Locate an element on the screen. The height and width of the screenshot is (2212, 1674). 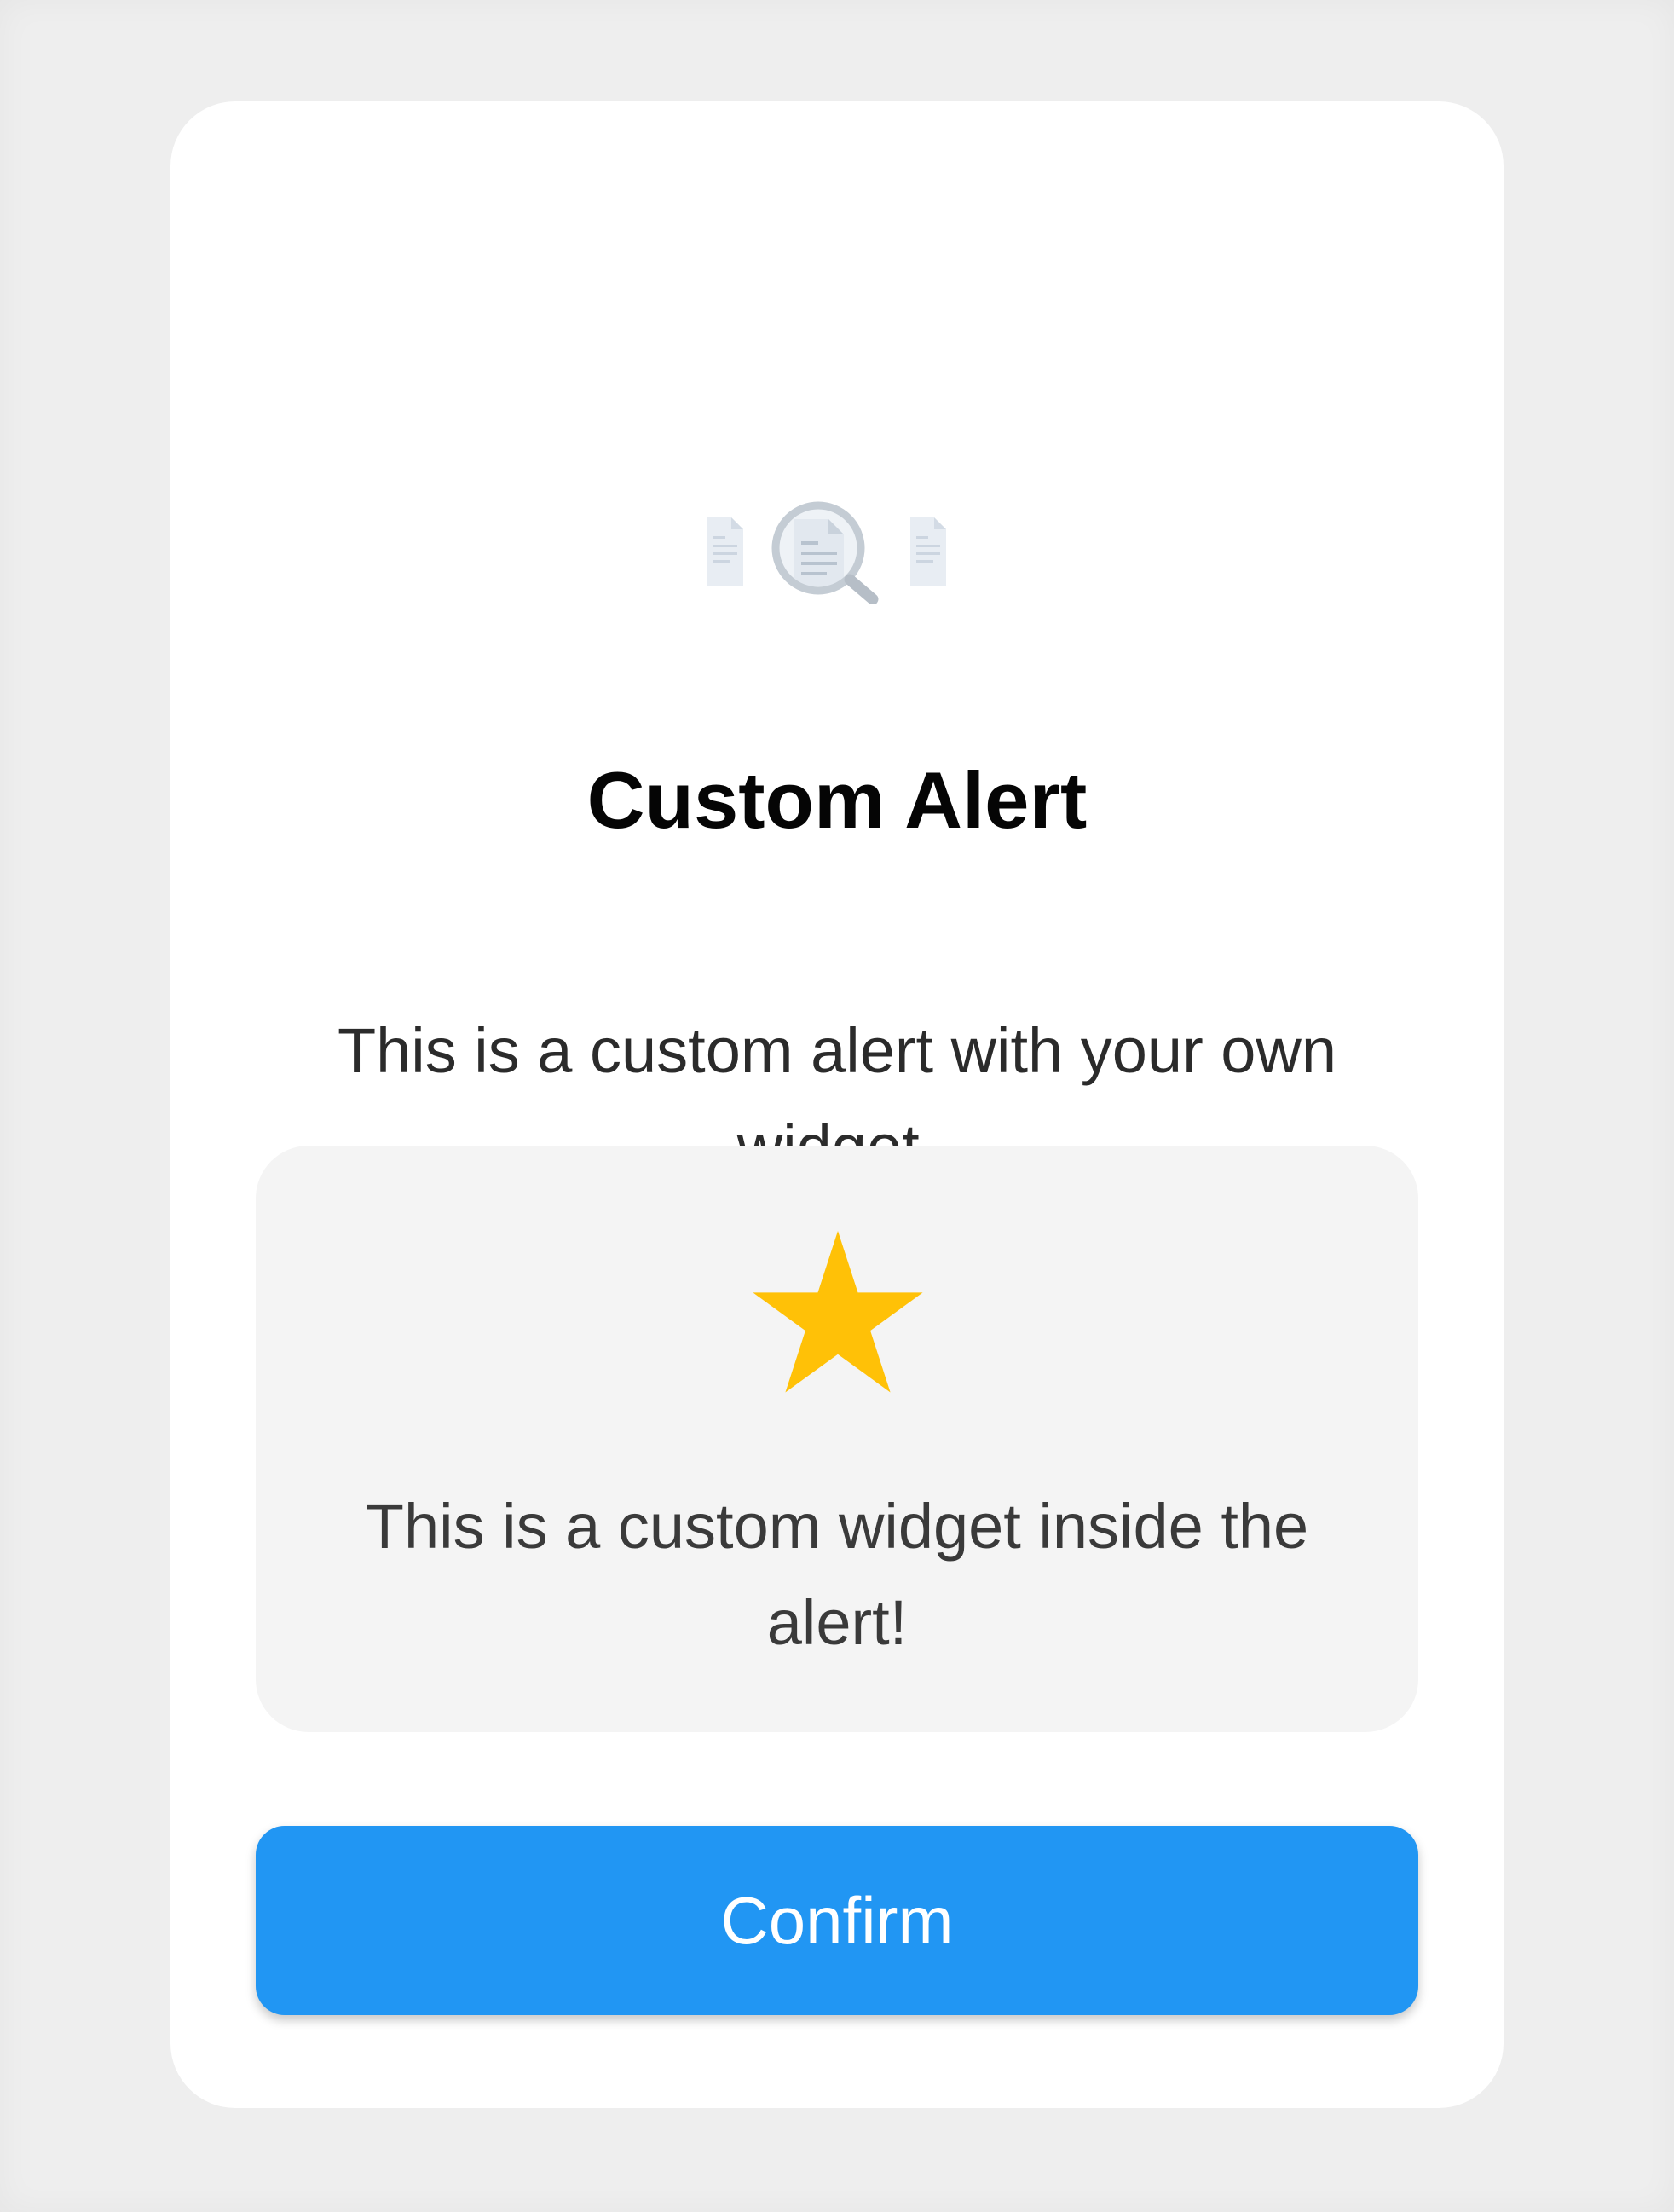
magnifier-document-icon is located at coordinates (825, 552).